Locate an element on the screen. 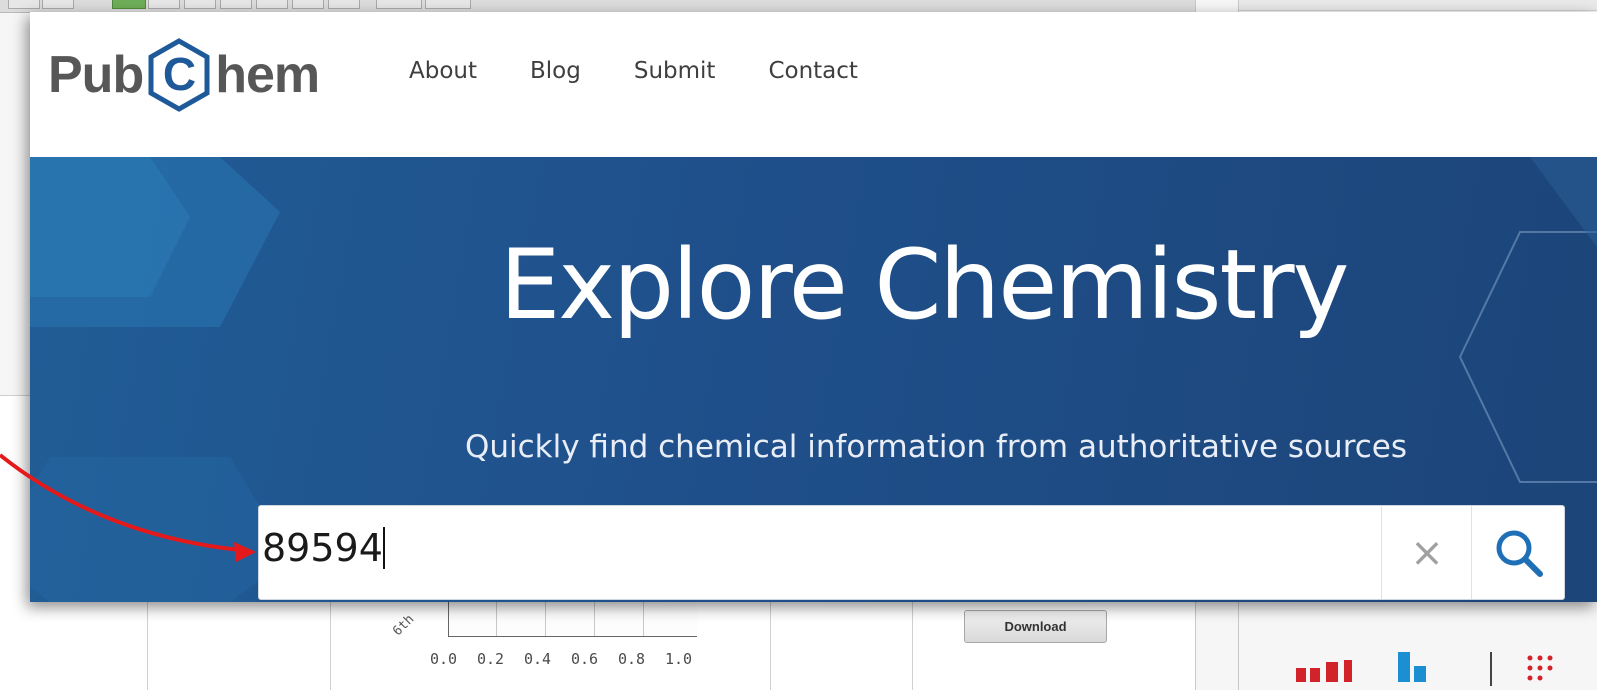 The width and height of the screenshot is (1597, 690). mini-chart-tick-label: 0.8 is located at coordinates (632, 659).